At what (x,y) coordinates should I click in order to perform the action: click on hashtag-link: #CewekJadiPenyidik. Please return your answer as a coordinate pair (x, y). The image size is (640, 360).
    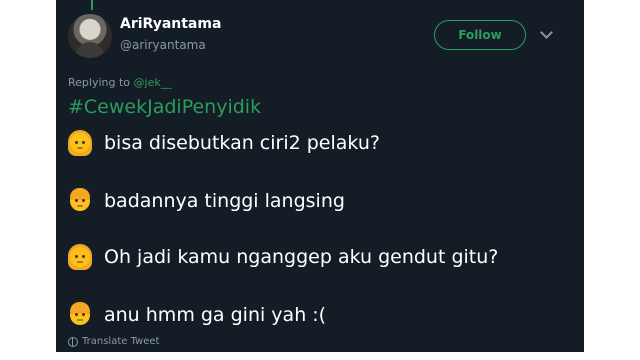
    Looking at the image, I should click on (164, 107).